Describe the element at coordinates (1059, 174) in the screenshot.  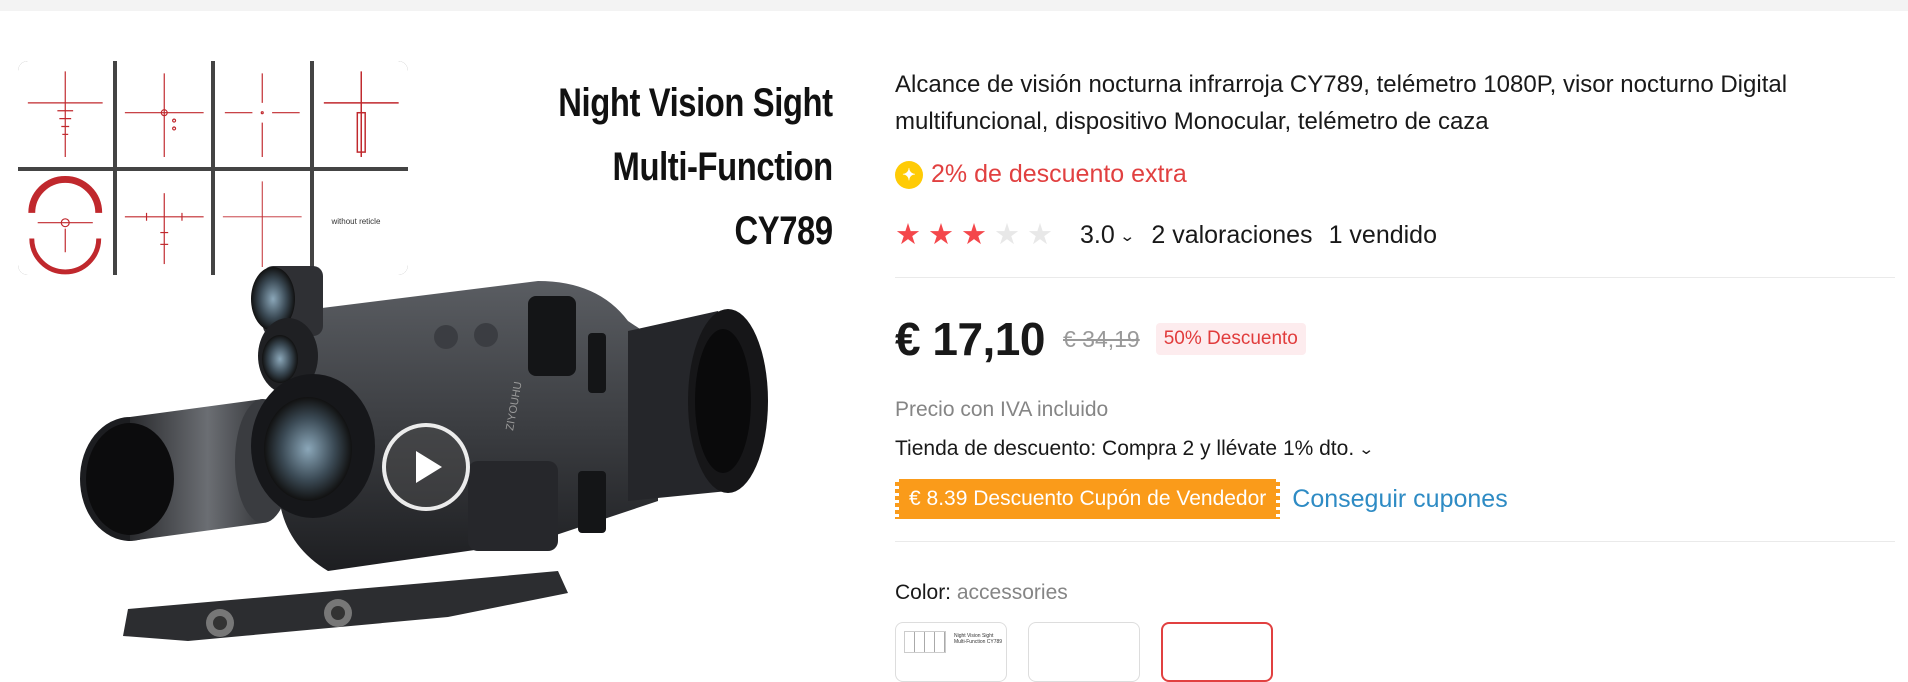
I see `extra-discount-text: 2% de descuento extra` at that location.